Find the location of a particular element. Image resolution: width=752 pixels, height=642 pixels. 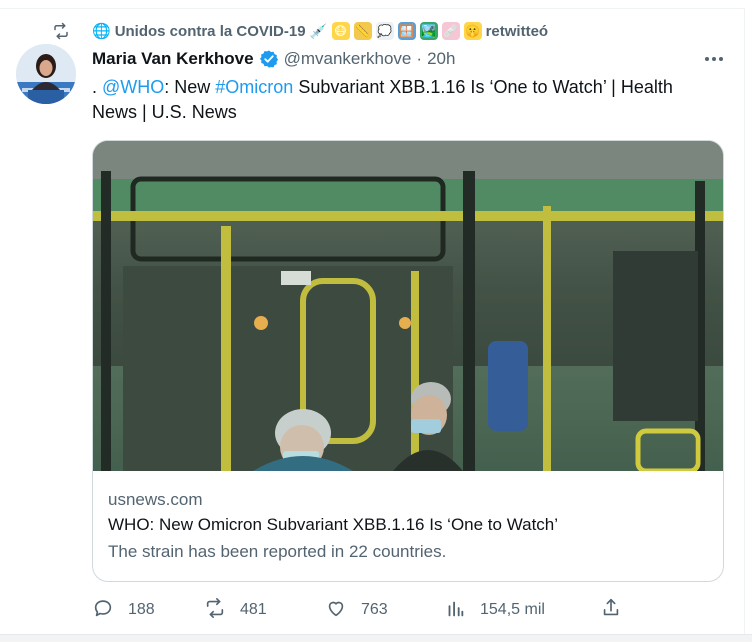

reply-icon is located at coordinates (103, 610).